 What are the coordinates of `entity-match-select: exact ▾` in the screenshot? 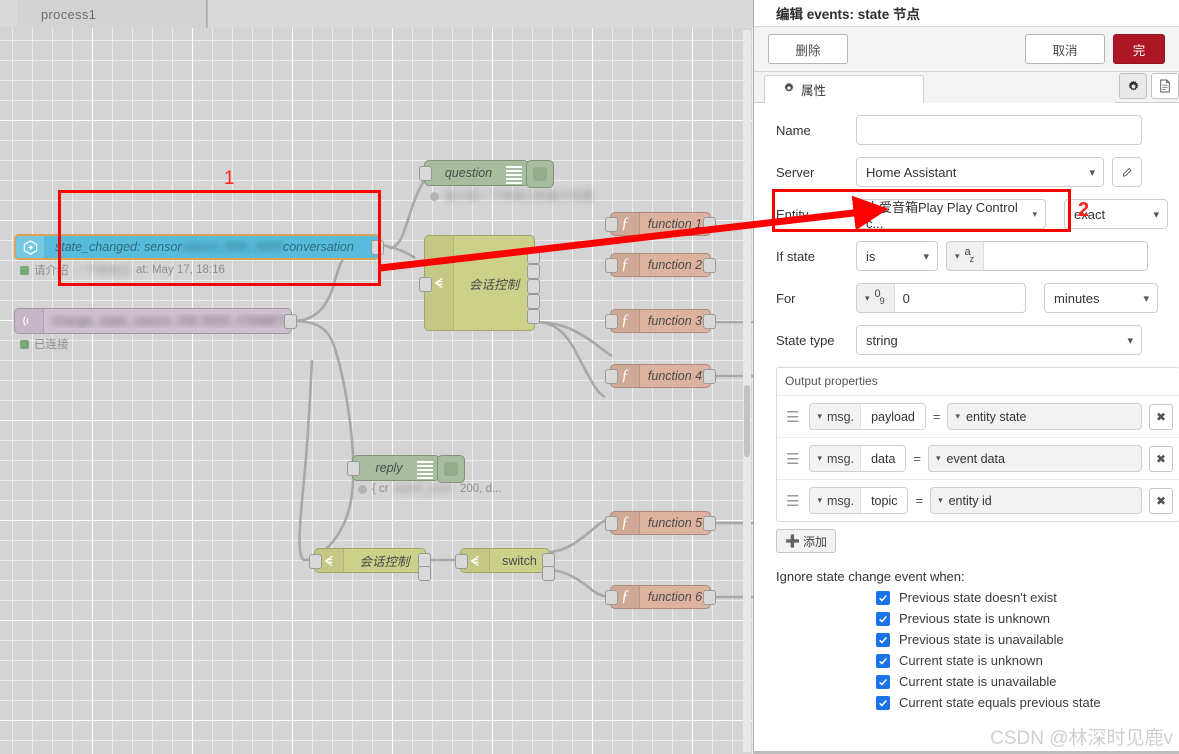 It's located at (1116, 214).